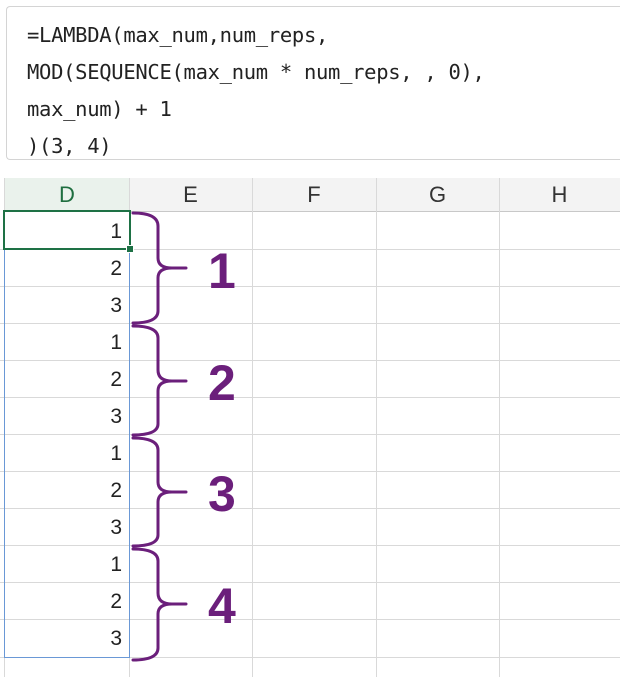  Describe the element at coordinates (222, 606) in the screenshot. I see `group-label-4: 4` at that location.